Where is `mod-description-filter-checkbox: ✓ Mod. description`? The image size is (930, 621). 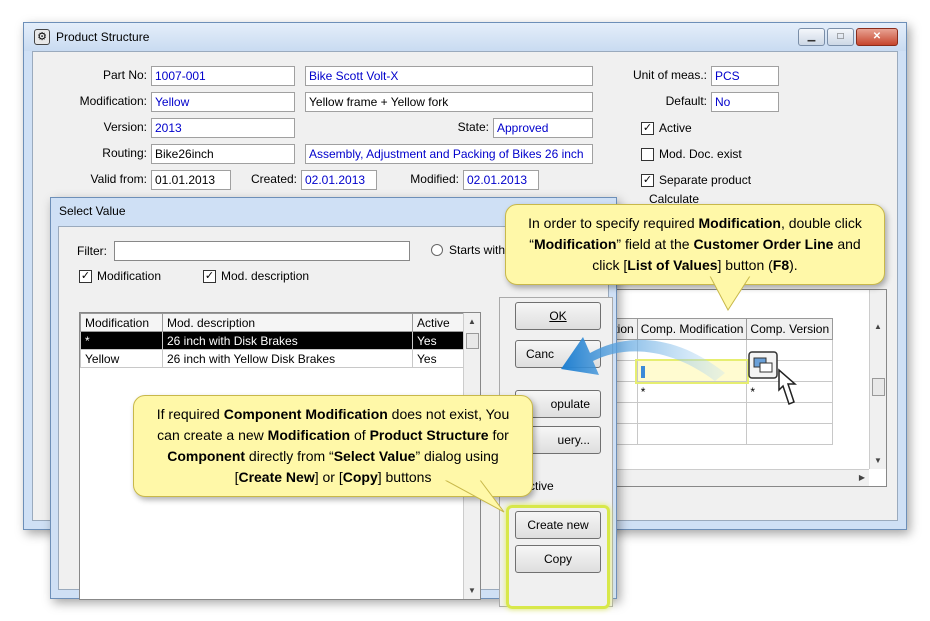
mod-description-filter-checkbox: ✓ Mod. description is located at coordinates (256, 276).